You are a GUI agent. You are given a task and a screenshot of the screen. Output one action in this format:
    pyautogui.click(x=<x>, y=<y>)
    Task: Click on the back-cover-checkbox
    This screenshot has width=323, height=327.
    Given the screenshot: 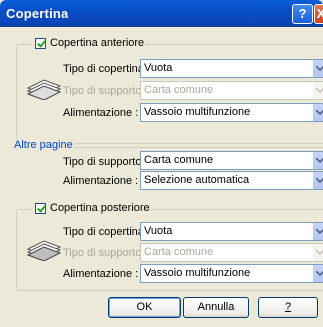 What is the action you would take?
    pyautogui.click(x=40, y=208)
    